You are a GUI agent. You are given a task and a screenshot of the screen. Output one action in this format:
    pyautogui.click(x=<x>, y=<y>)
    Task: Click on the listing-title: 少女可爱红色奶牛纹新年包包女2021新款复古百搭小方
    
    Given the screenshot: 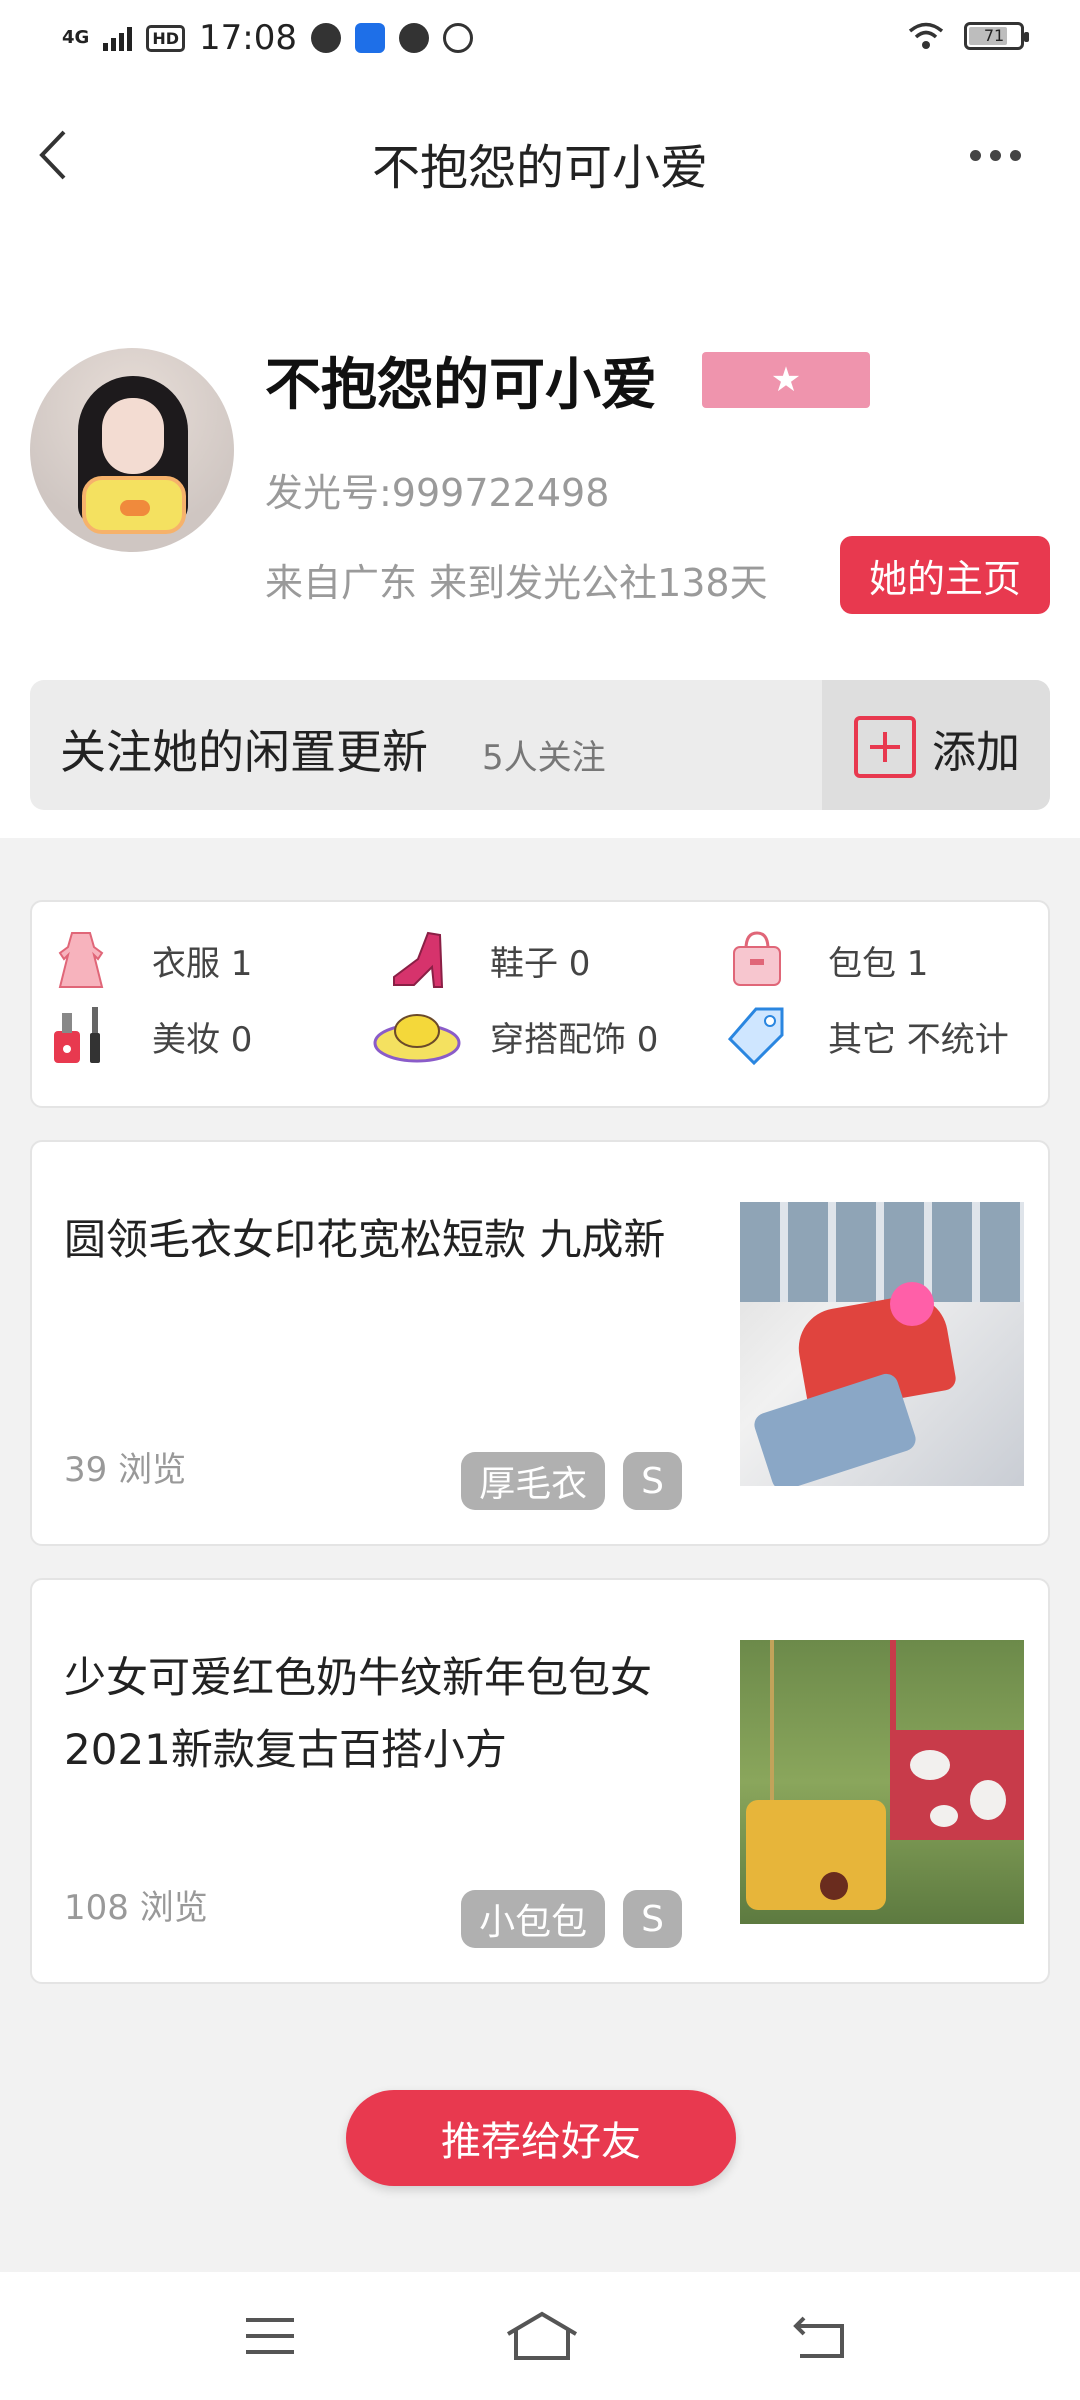 What is the action you would take?
    pyautogui.click(x=358, y=1713)
    